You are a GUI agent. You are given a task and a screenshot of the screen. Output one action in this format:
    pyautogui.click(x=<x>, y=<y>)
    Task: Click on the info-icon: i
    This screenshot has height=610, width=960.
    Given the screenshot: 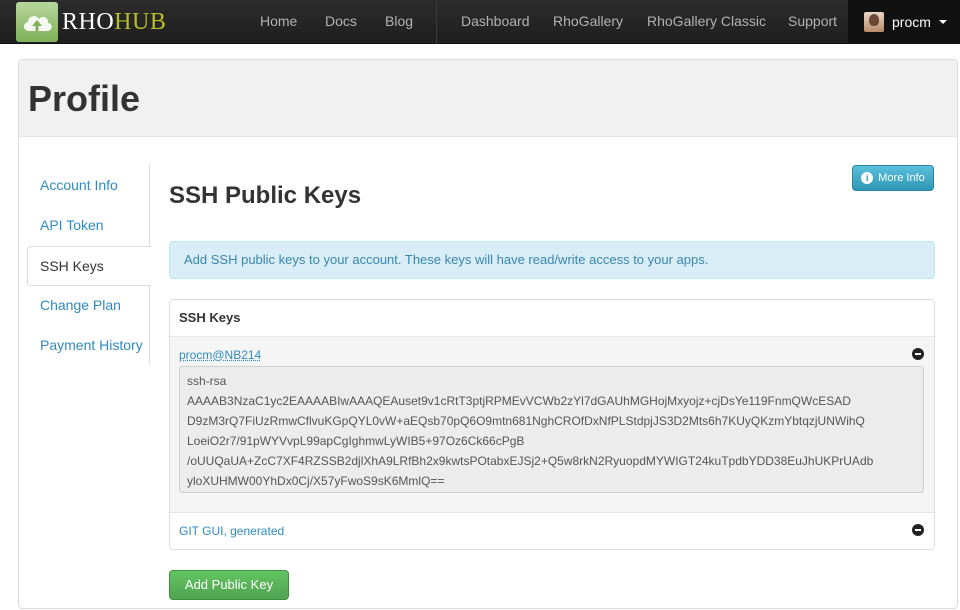 What is the action you would take?
    pyautogui.click(x=867, y=178)
    